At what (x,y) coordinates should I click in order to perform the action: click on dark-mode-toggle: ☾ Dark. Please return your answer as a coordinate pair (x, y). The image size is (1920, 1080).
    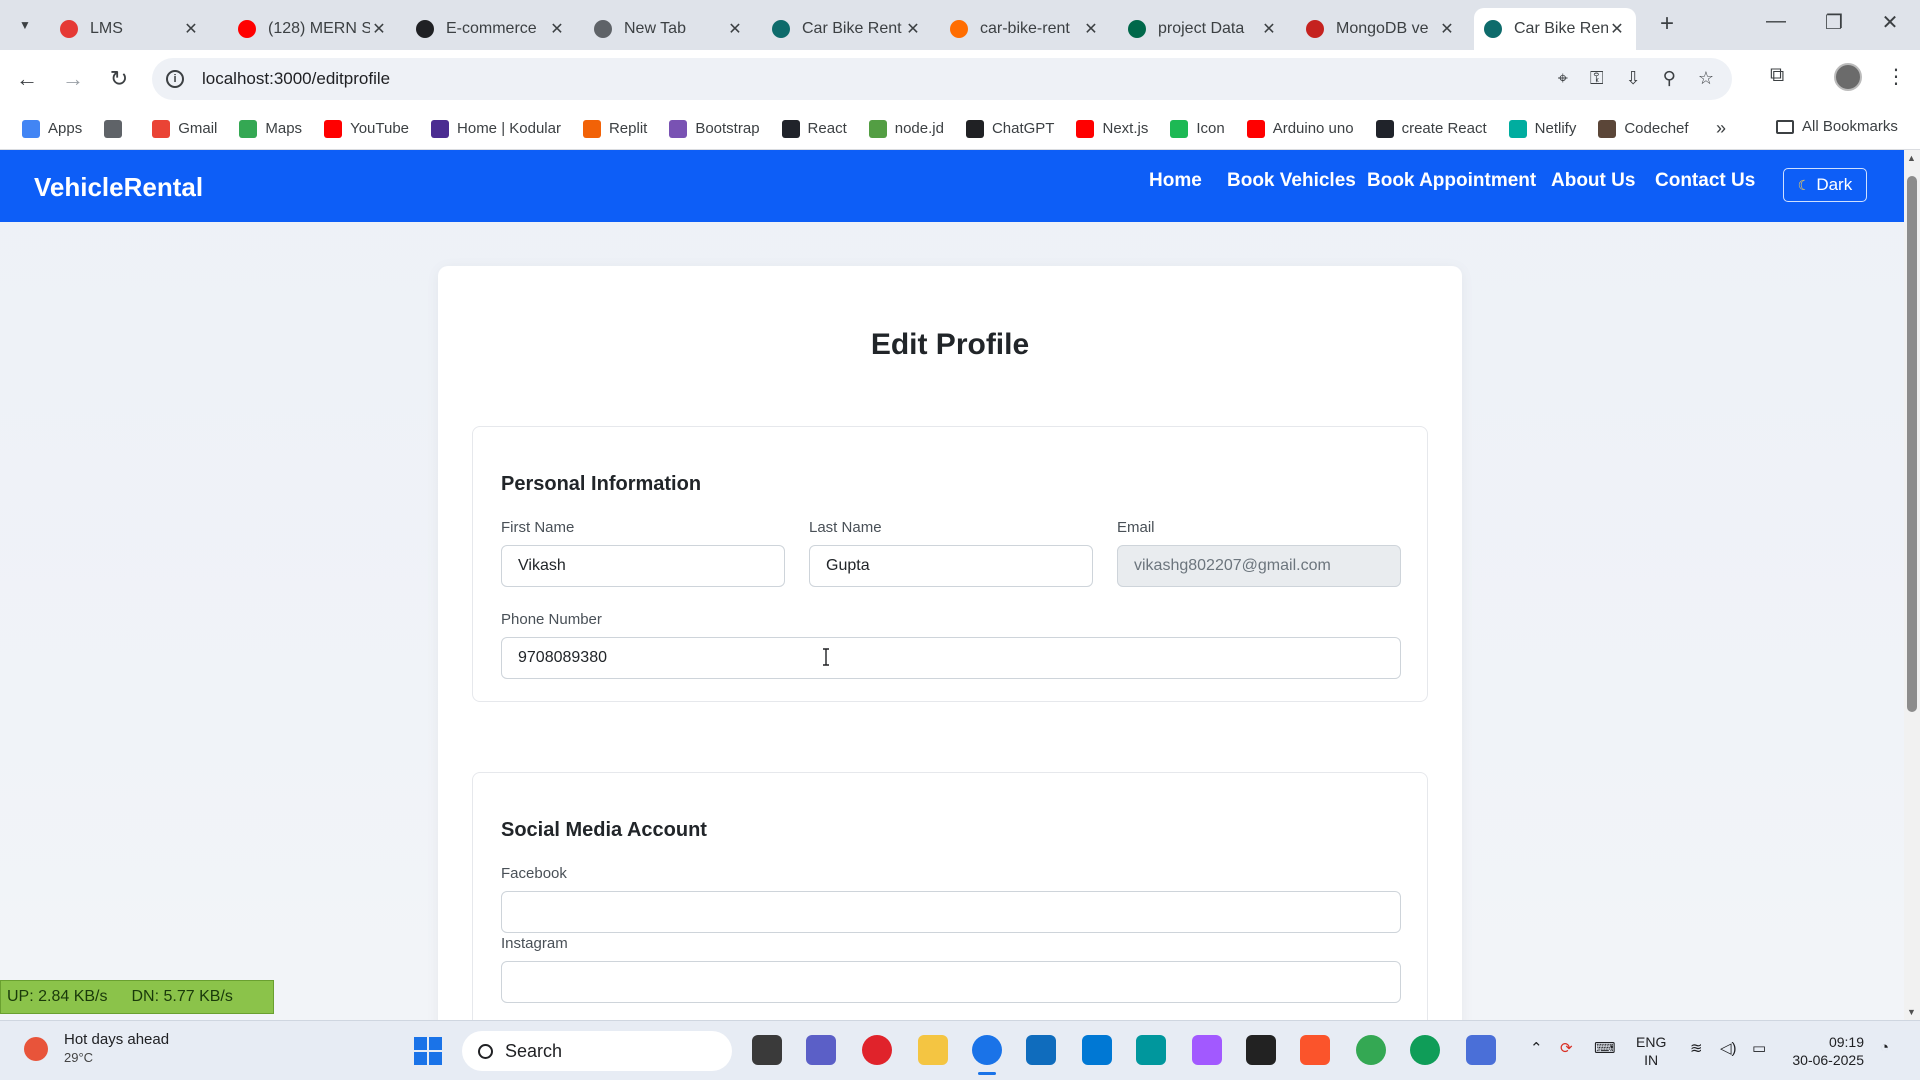
    Looking at the image, I should click on (1825, 185).